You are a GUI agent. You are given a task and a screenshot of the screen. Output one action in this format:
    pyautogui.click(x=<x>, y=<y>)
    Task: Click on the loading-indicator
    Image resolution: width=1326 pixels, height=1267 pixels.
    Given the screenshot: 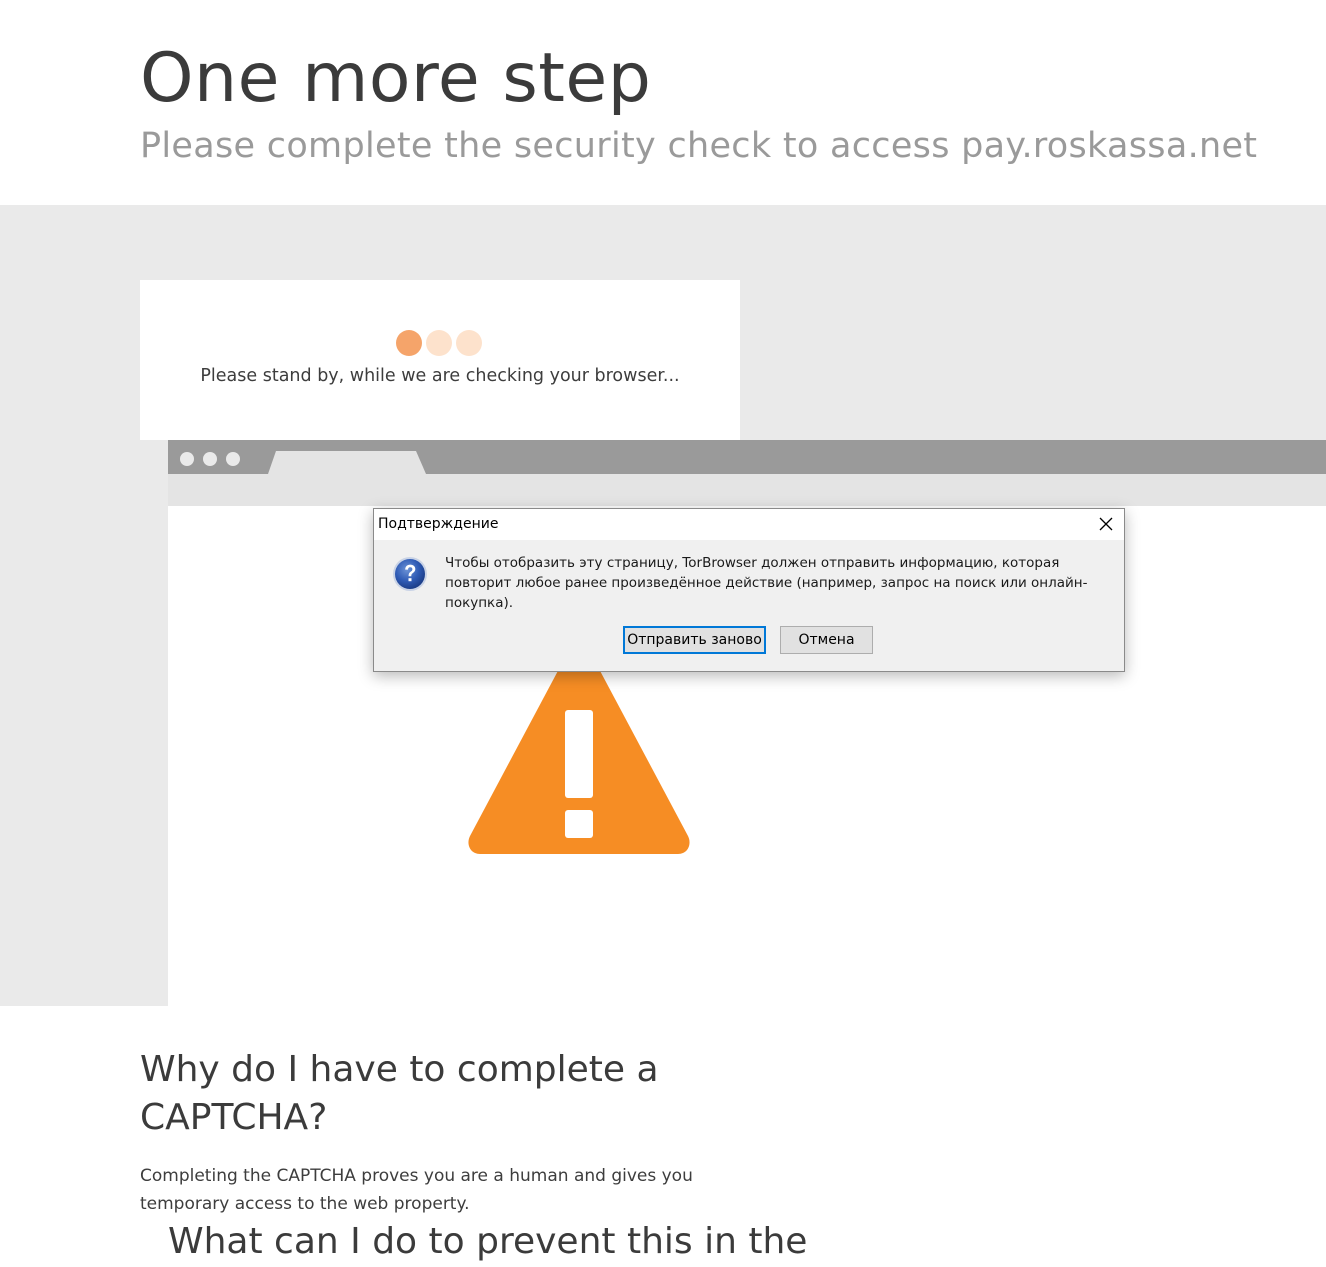 What is the action you would take?
    pyautogui.click(x=439, y=343)
    